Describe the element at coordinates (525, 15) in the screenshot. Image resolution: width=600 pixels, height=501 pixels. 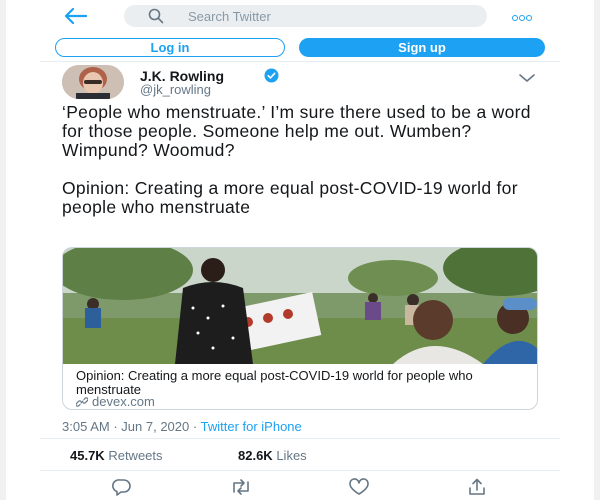
I see `more-icon` at that location.